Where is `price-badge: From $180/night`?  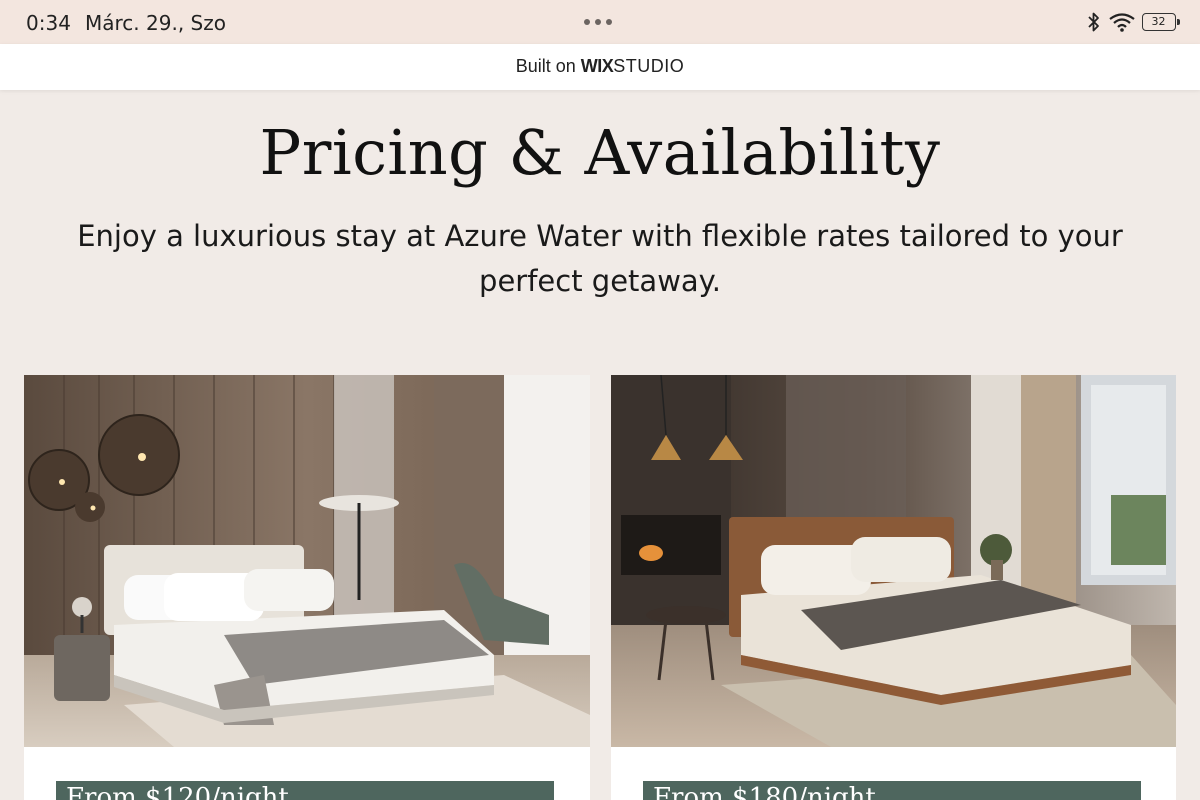 price-badge: From $180/night is located at coordinates (892, 790).